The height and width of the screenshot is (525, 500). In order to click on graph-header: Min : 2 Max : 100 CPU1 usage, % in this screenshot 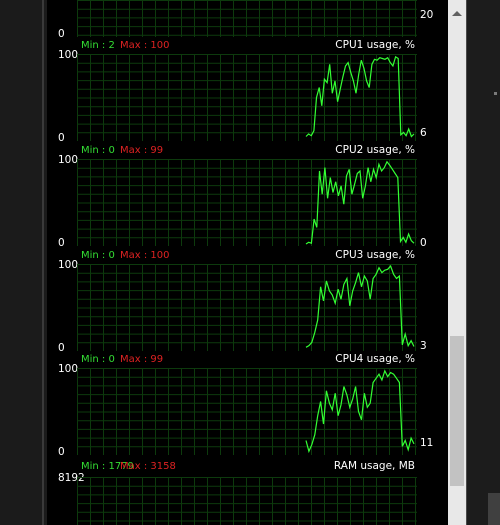, I will do `click(247, 46)`.